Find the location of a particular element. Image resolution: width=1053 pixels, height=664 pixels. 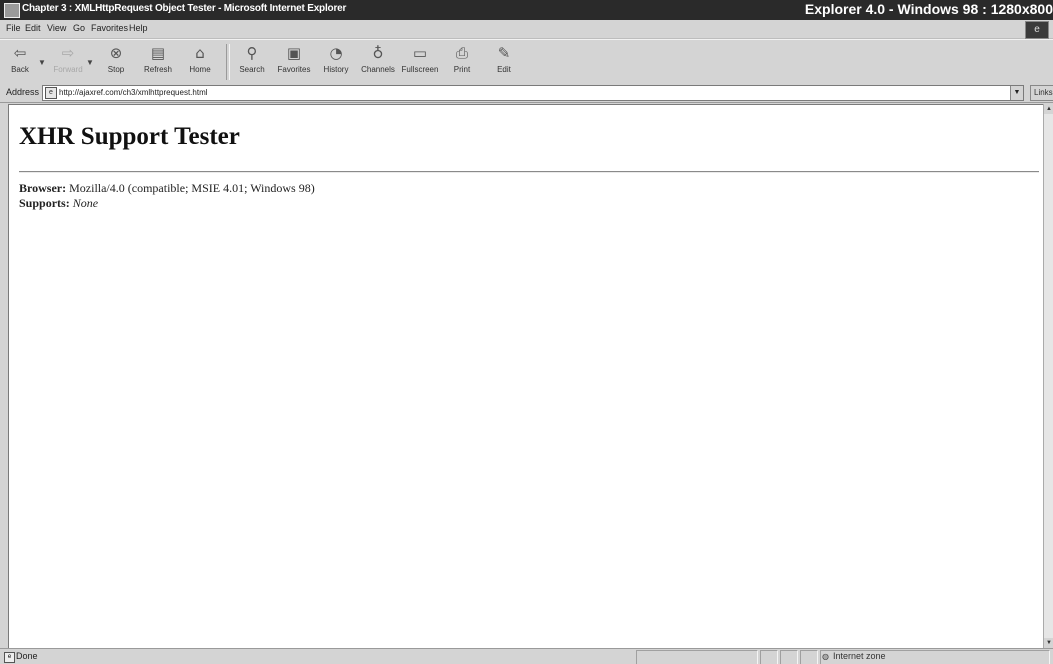

stop-button: ⊗ Stop is located at coordinates (116, 62).